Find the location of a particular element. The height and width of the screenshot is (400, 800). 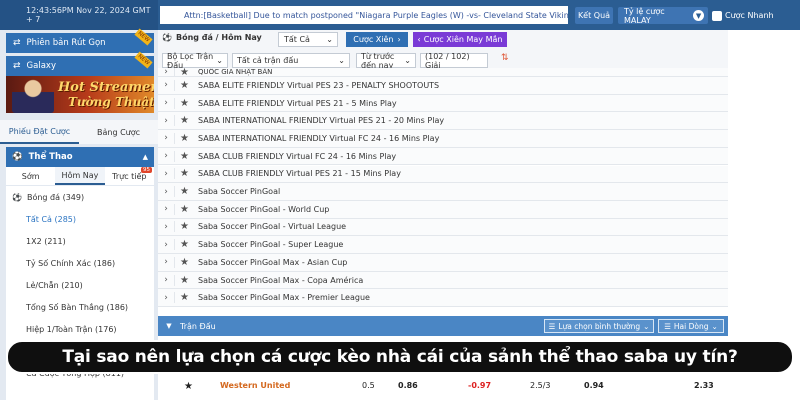

menu-item-correct-score: Tỷ Số Chính Xác (186) is located at coordinates (80, 263).